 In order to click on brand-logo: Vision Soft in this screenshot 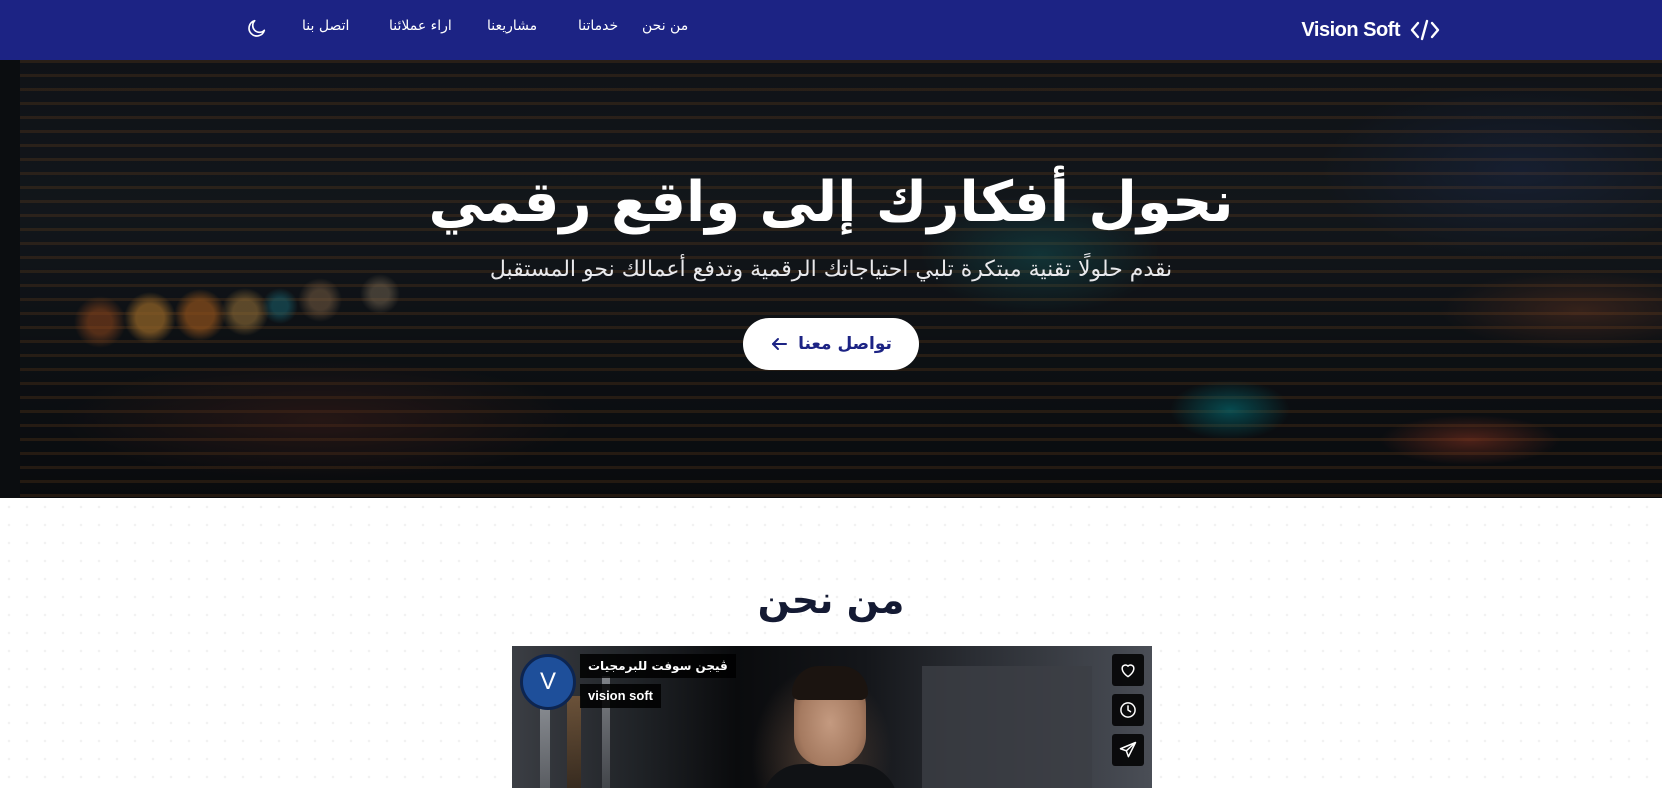, I will do `click(1370, 30)`.